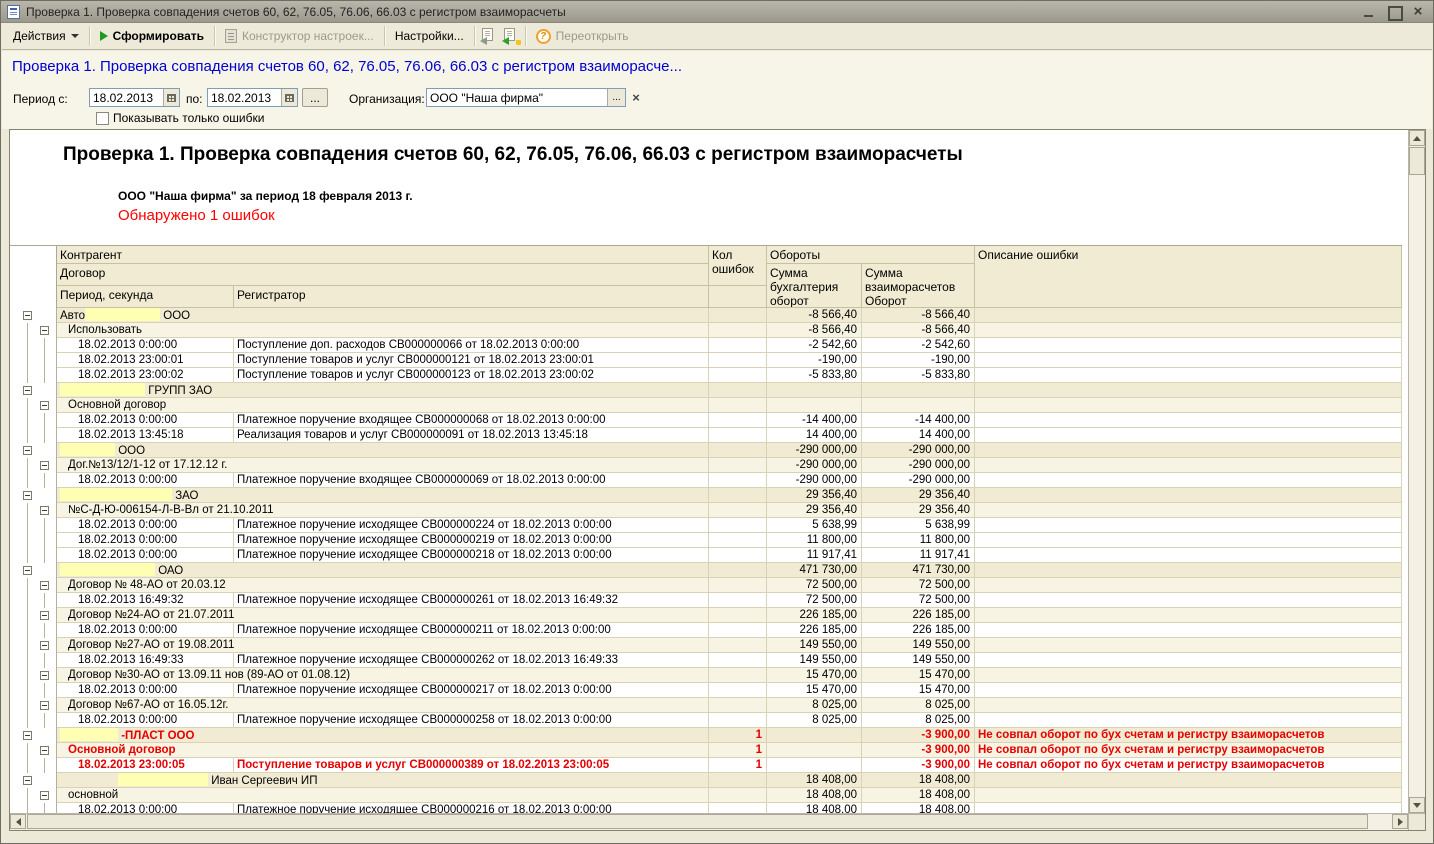  Describe the element at coordinates (706, 315) in the screenshot. I see `table-row: Авто ООО -8 566,40 -8 566,40` at that location.